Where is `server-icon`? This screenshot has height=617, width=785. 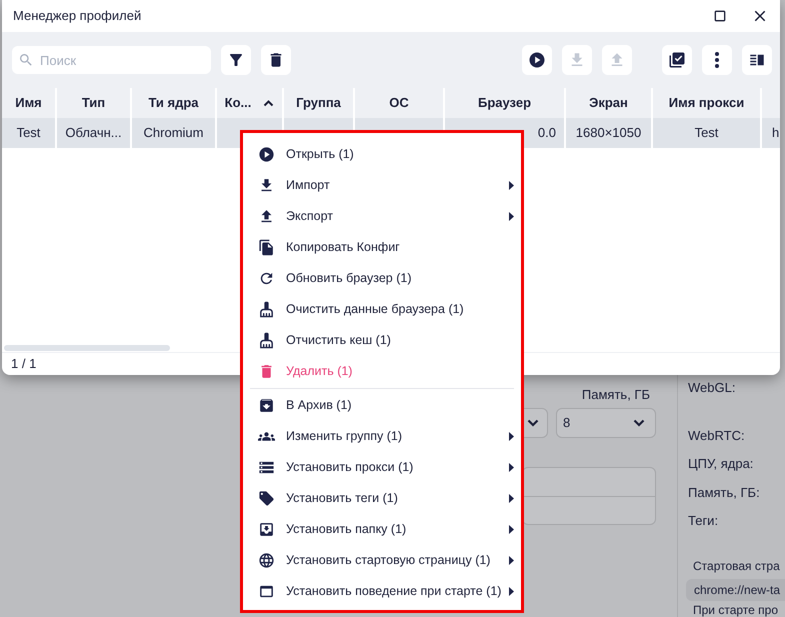 server-icon is located at coordinates (266, 467).